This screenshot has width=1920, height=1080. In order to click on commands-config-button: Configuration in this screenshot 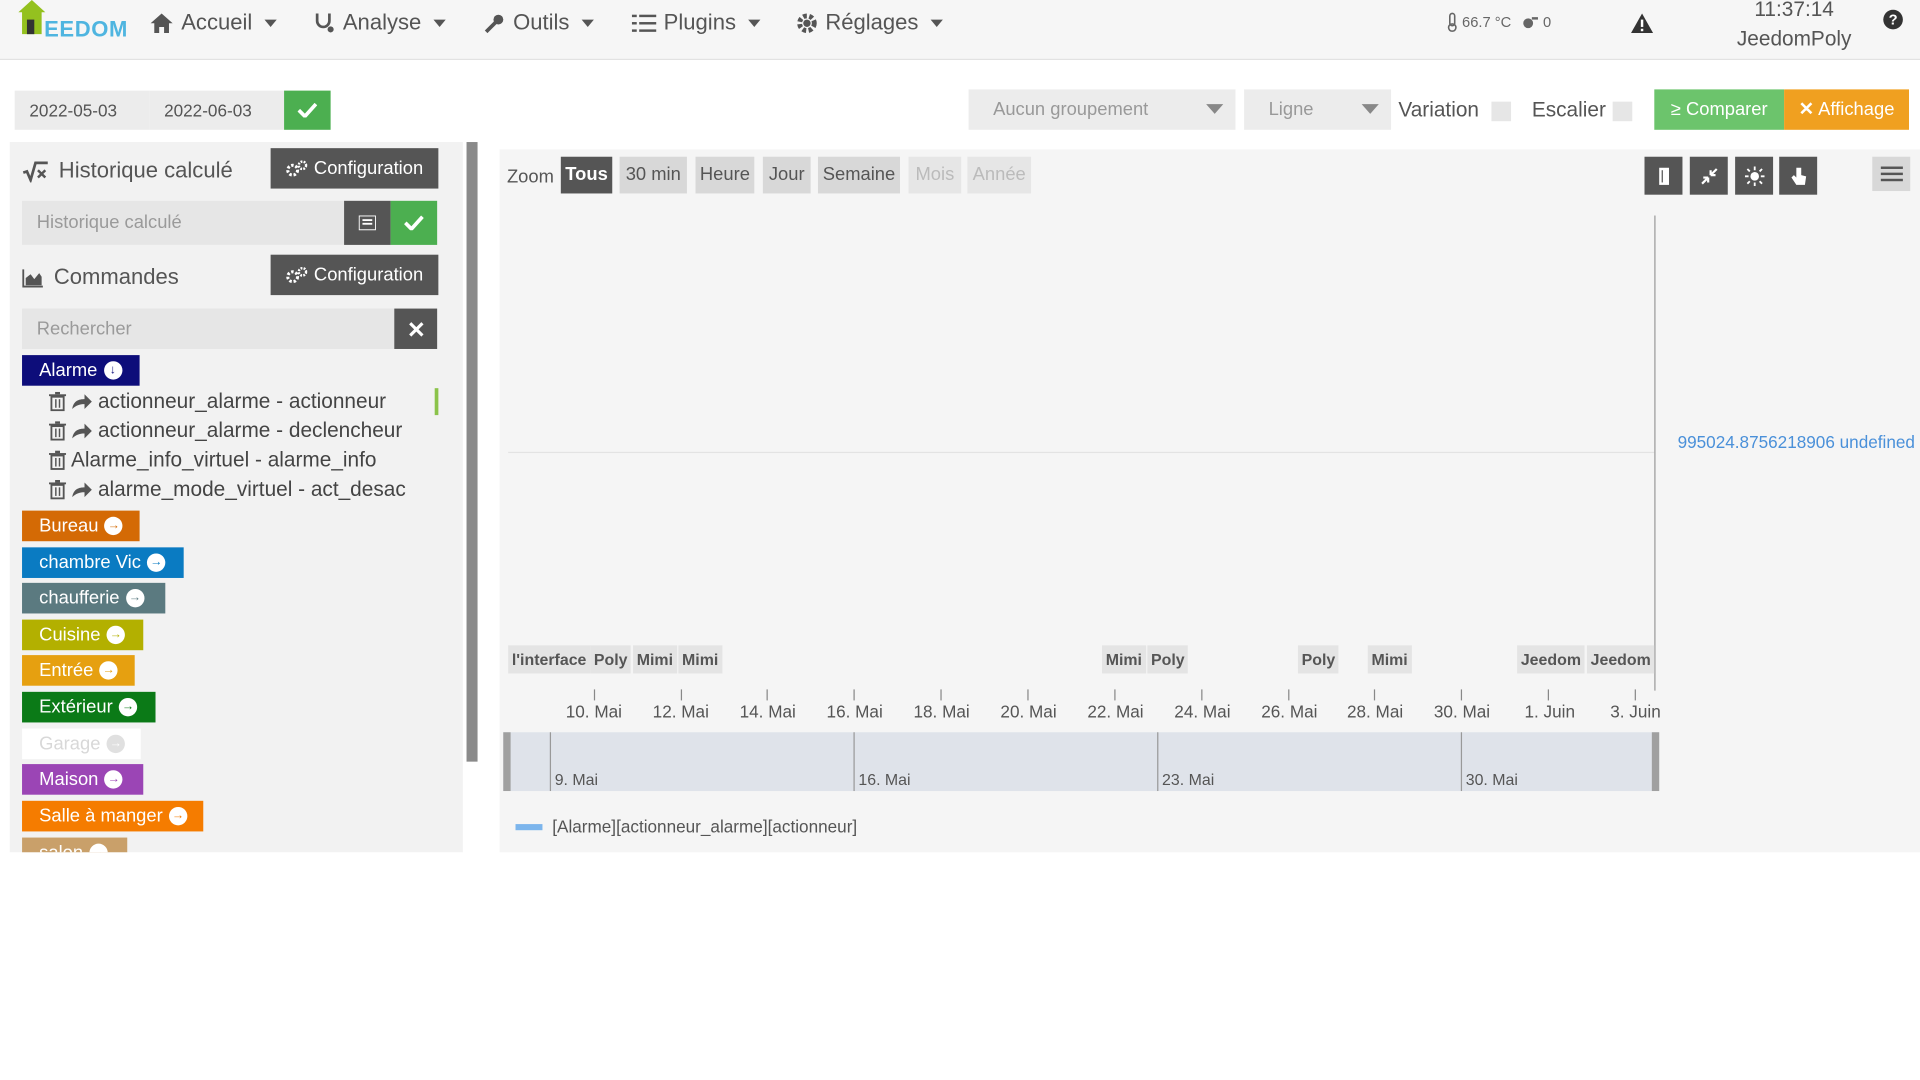, I will do `click(354, 275)`.